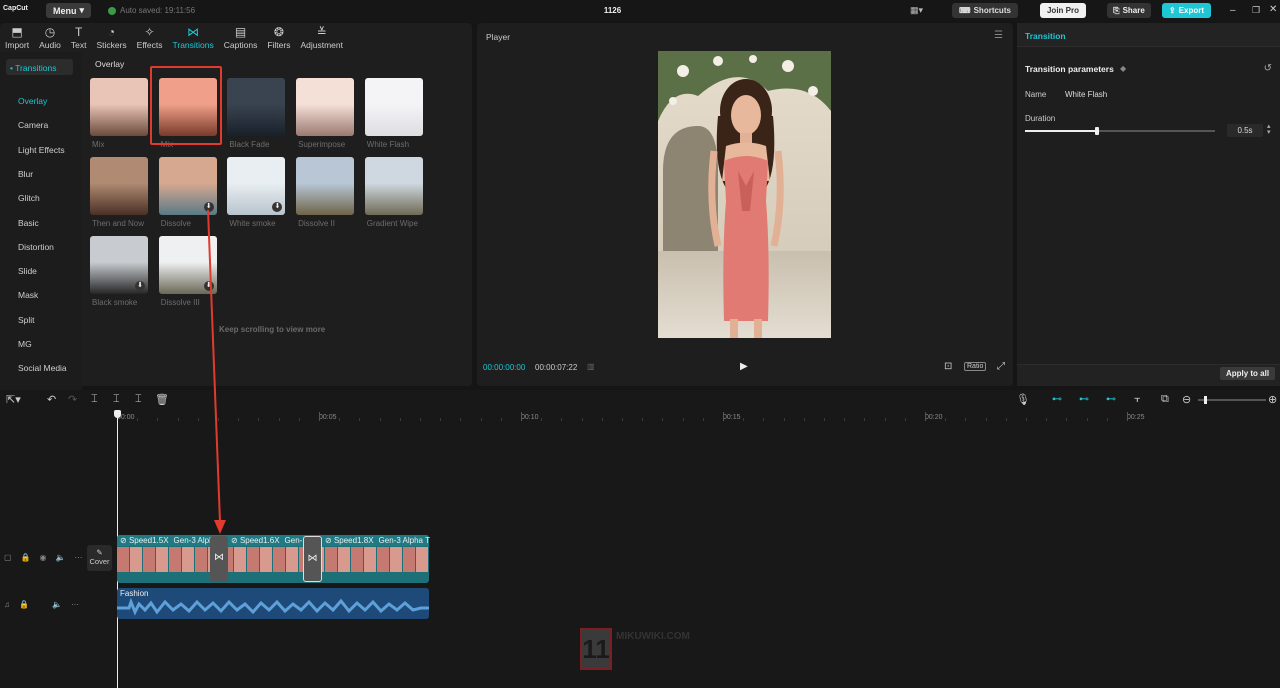 Image resolution: width=1280 pixels, height=688 pixels. I want to click on sidebar-item-distortion: Distortion, so click(36, 247).